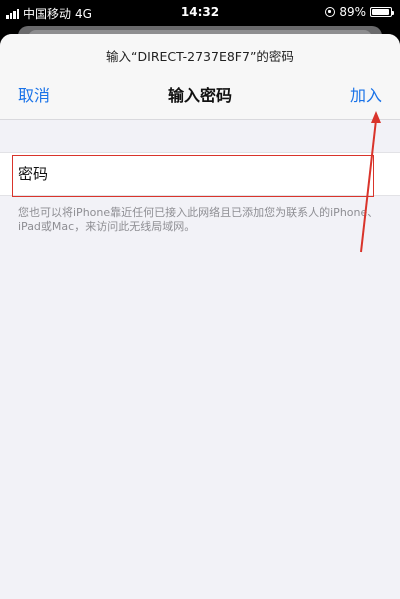 This screenshot has width=400, height=599. What do you see at coordinates (200, 56) in the screenshot?
I see `network-prompt: 输入“DIRECT-2737E8F7”的密码` at bounding box center [200, 56].